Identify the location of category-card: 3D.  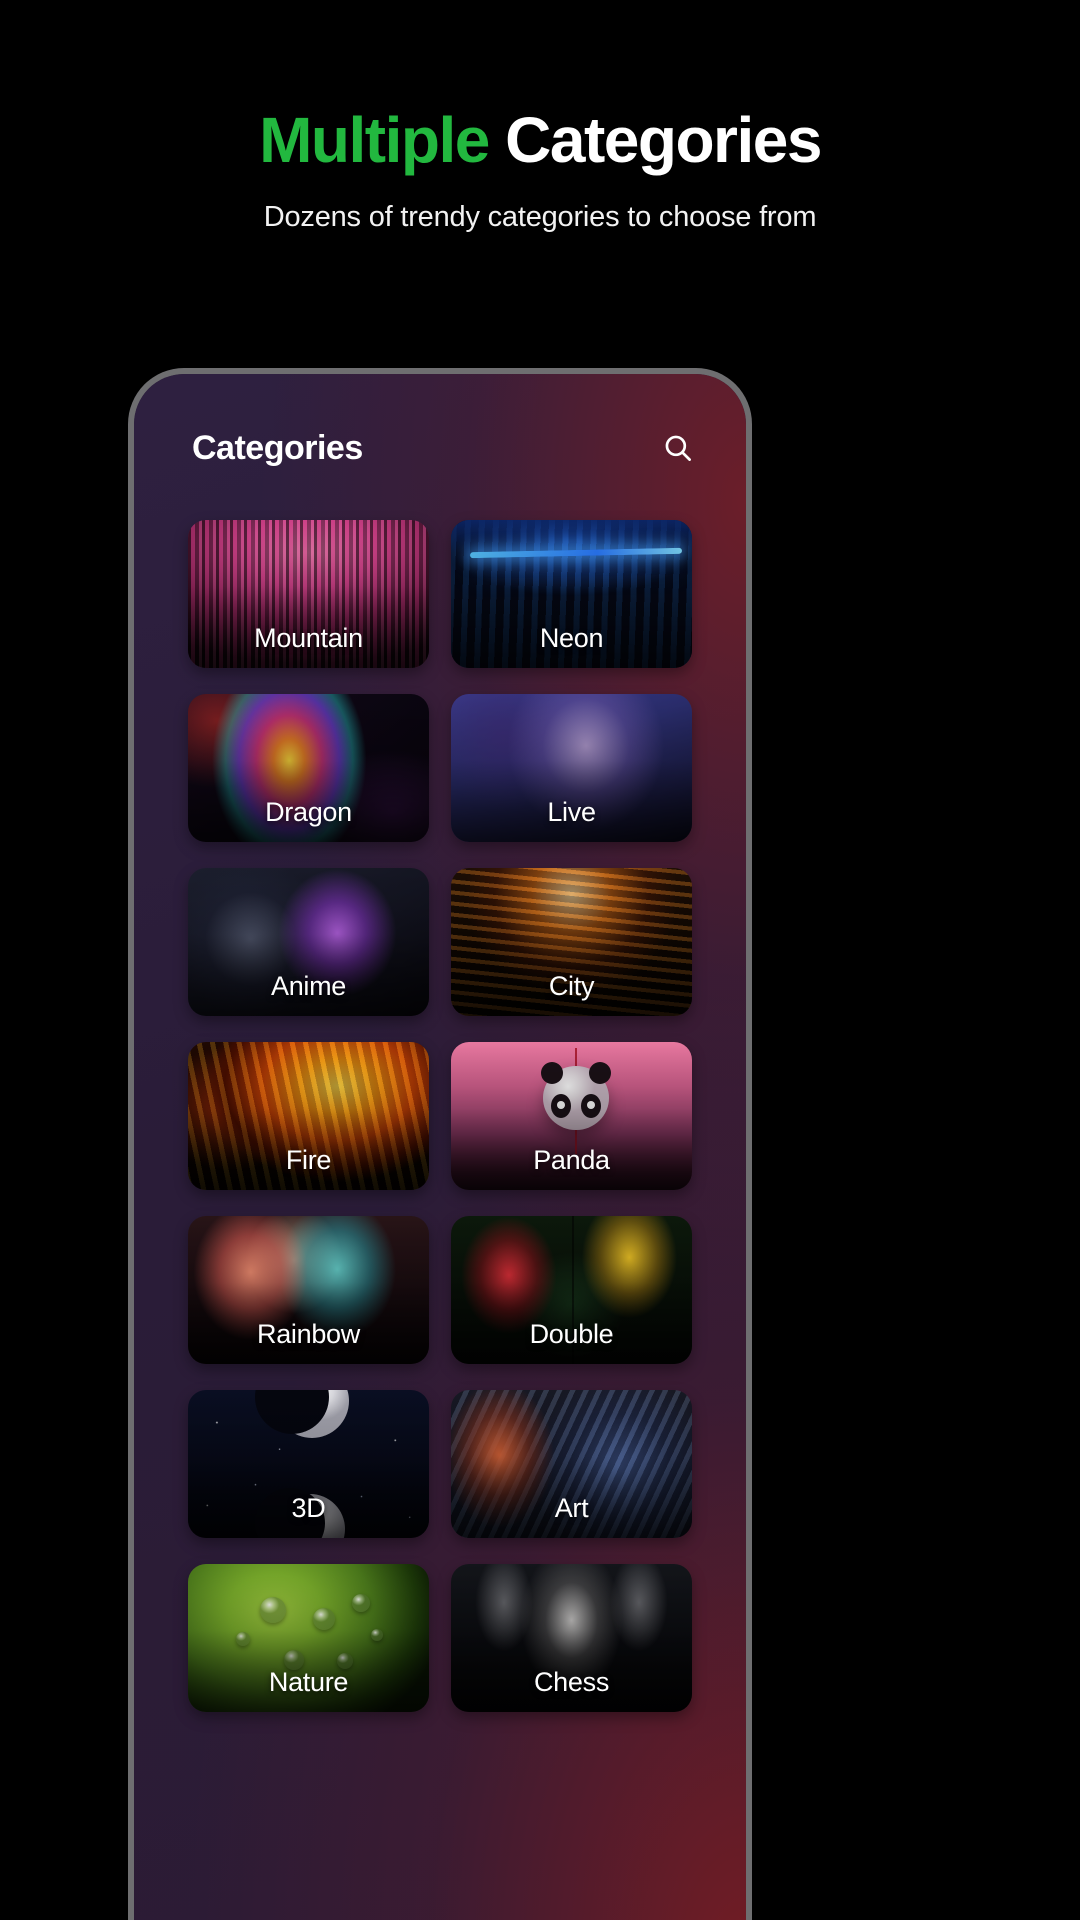
(308, 1464).